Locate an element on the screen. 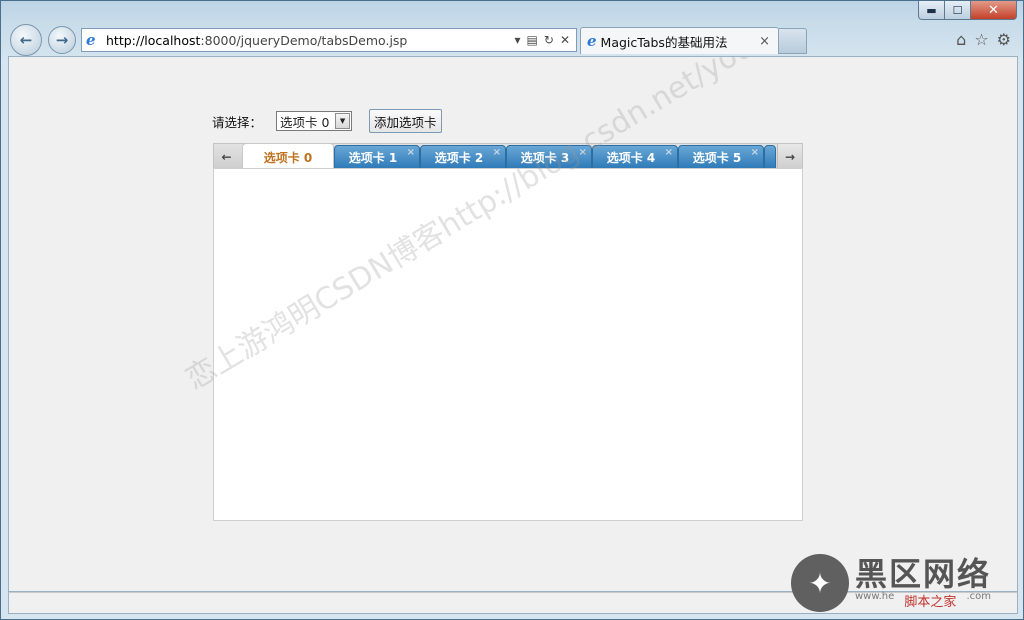  site-logo: ✦ 黑区网络 www.he 脚本之家 .com is located at coordinates (906, 583).